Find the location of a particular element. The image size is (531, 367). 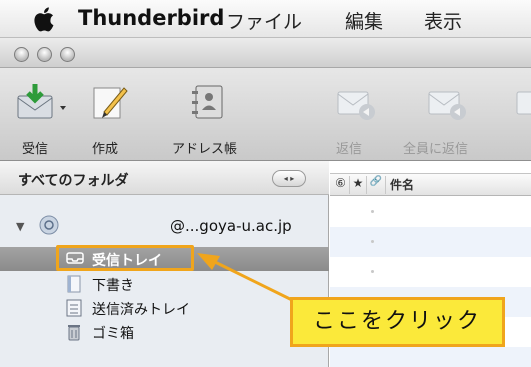

folder-drafts: 下書き is located at coordinates (164, 284).